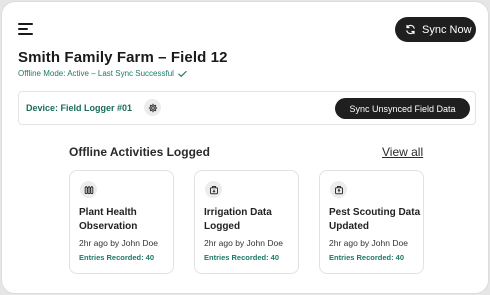 The width and height of the screenshot is (490, 295). What do you see at coordinates (26, 29) in the screenshot?
I see `hamburger-menu-icon` at bounding box center [26, 29].